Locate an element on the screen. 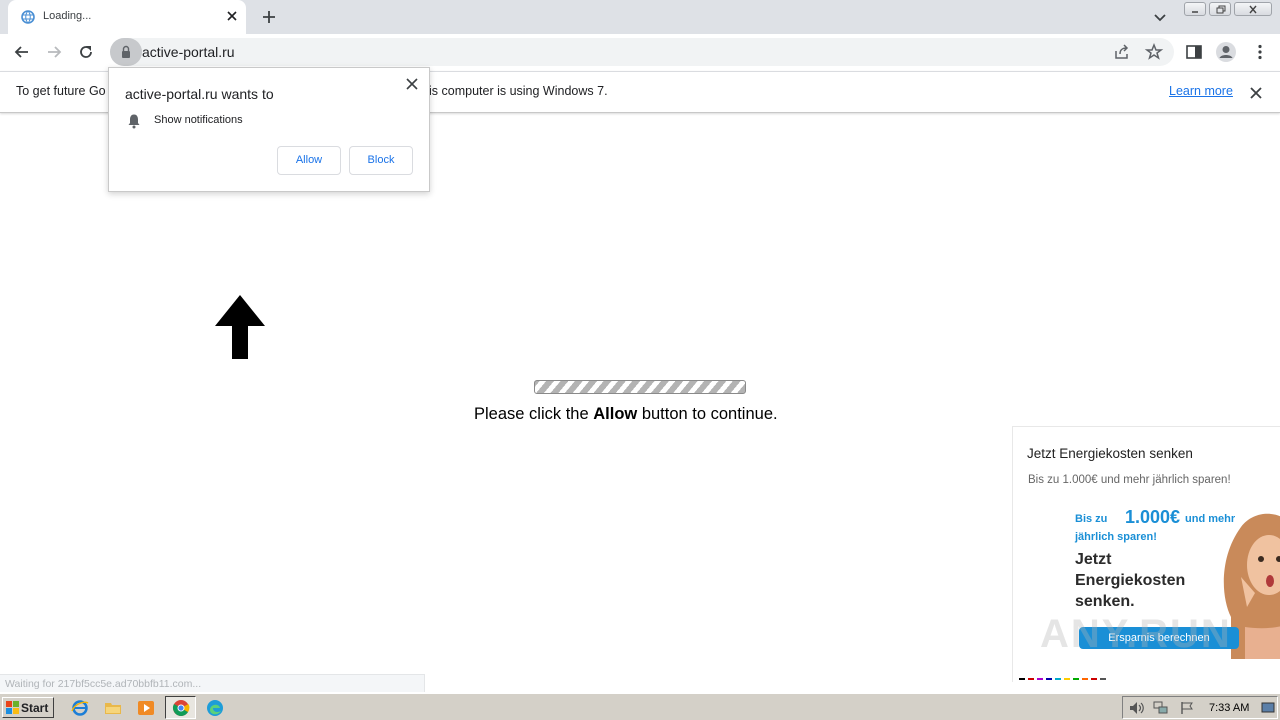 This screenshot has height=720, width=1280. ad-subtitle: Bis zu 1.000€ und mehr jährlich sparen! is located at coordinates (1129, 480).